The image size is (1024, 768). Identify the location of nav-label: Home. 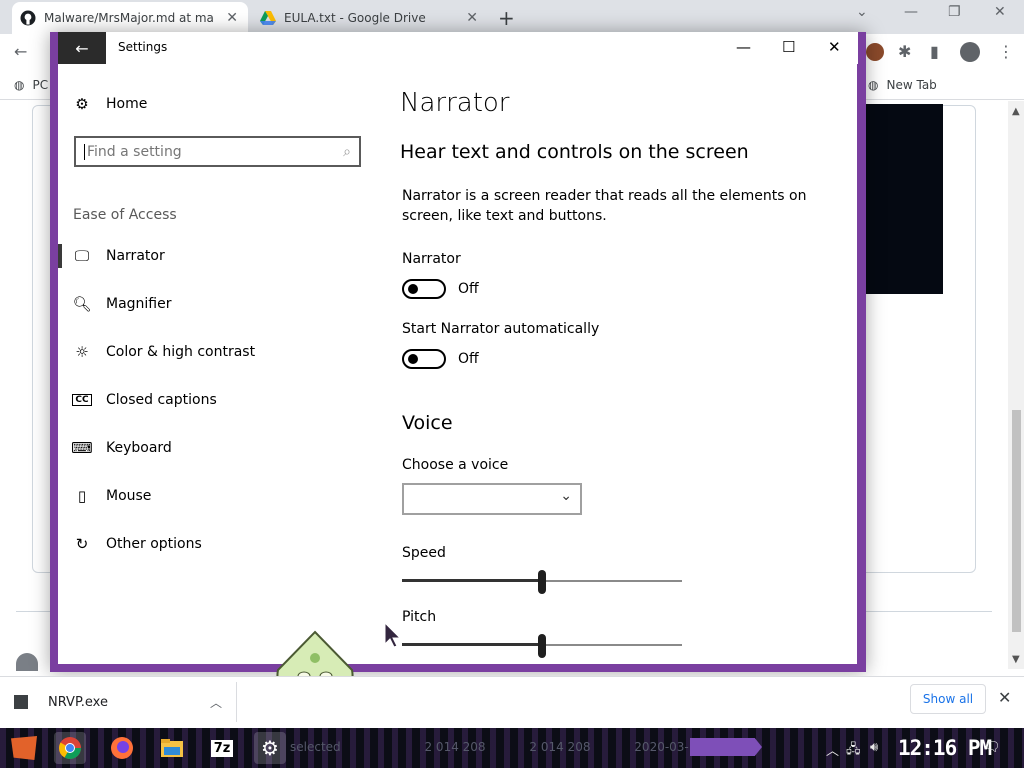
(127, 104).